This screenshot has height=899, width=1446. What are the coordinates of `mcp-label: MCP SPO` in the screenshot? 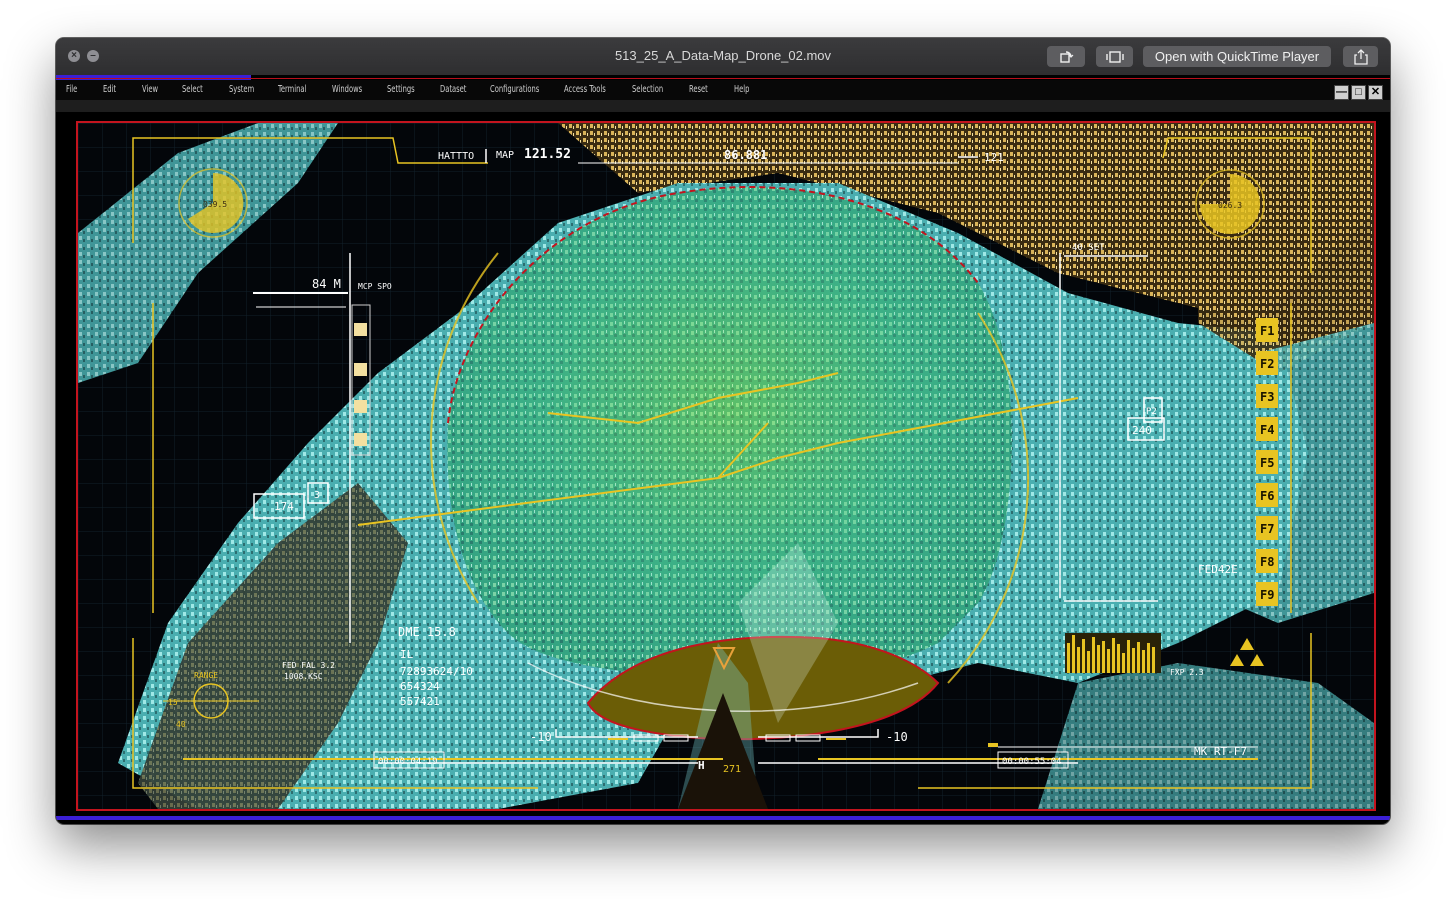 It's located at (375, 286).